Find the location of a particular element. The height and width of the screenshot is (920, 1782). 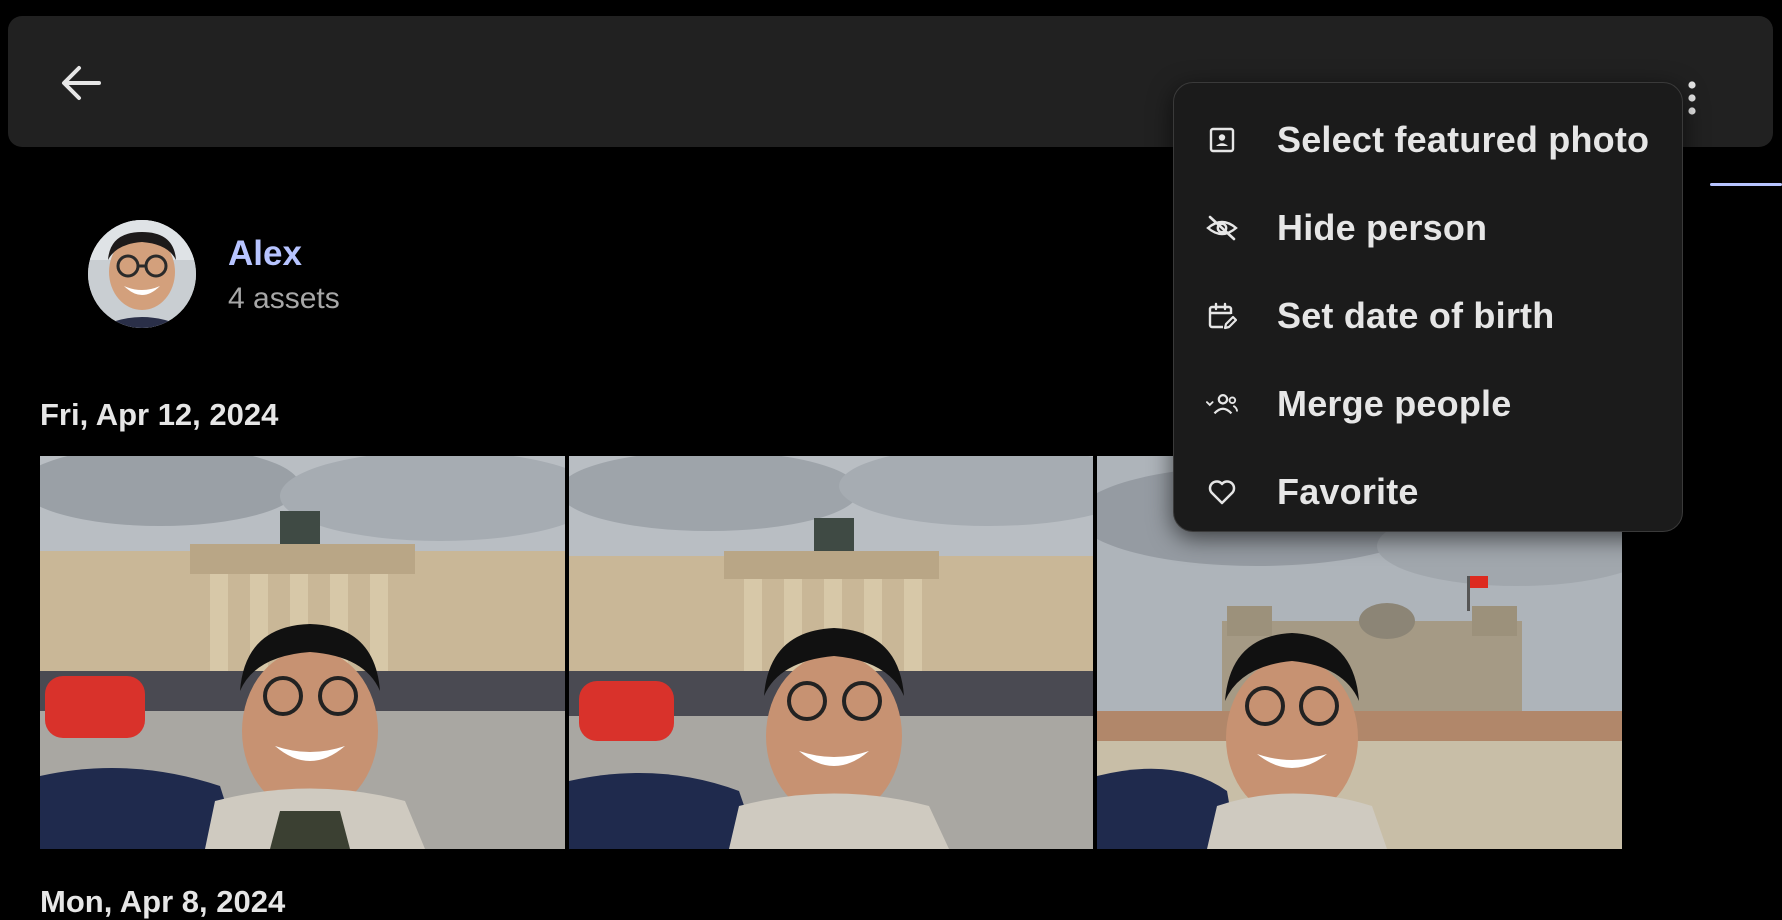

asset-count: 4 assets is located at coordinates (284, 298).